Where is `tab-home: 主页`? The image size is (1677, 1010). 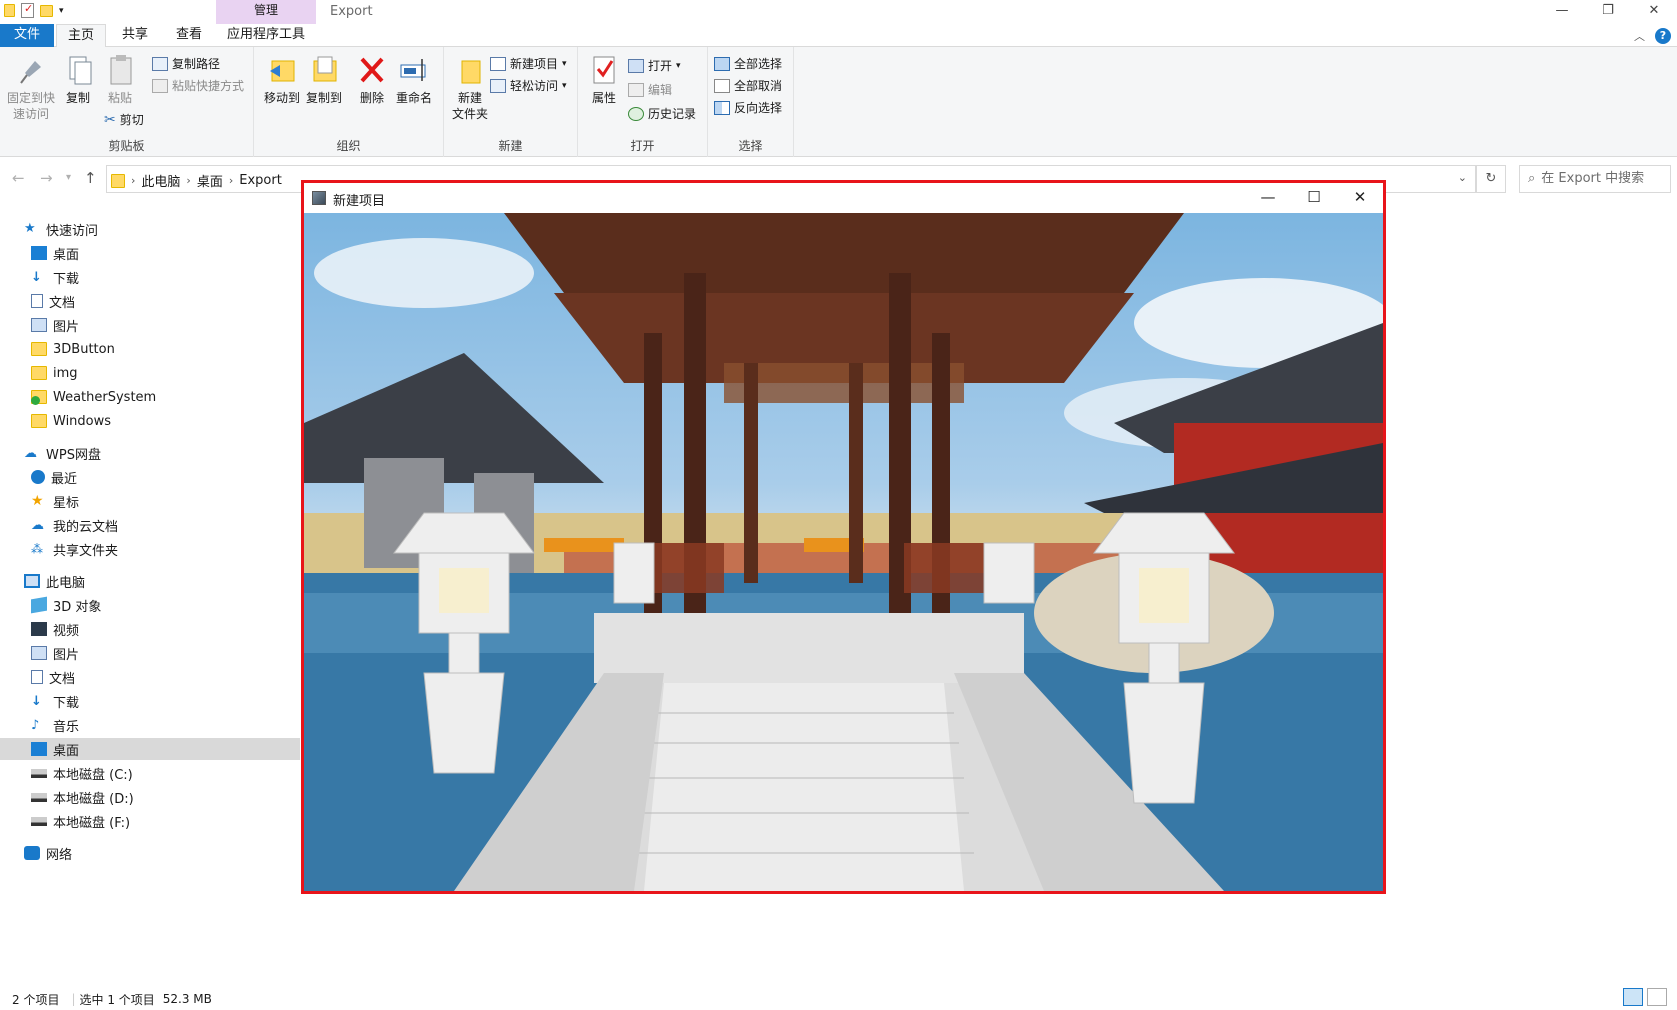
tab-home: 主页 is located at coordinates (81, 36).